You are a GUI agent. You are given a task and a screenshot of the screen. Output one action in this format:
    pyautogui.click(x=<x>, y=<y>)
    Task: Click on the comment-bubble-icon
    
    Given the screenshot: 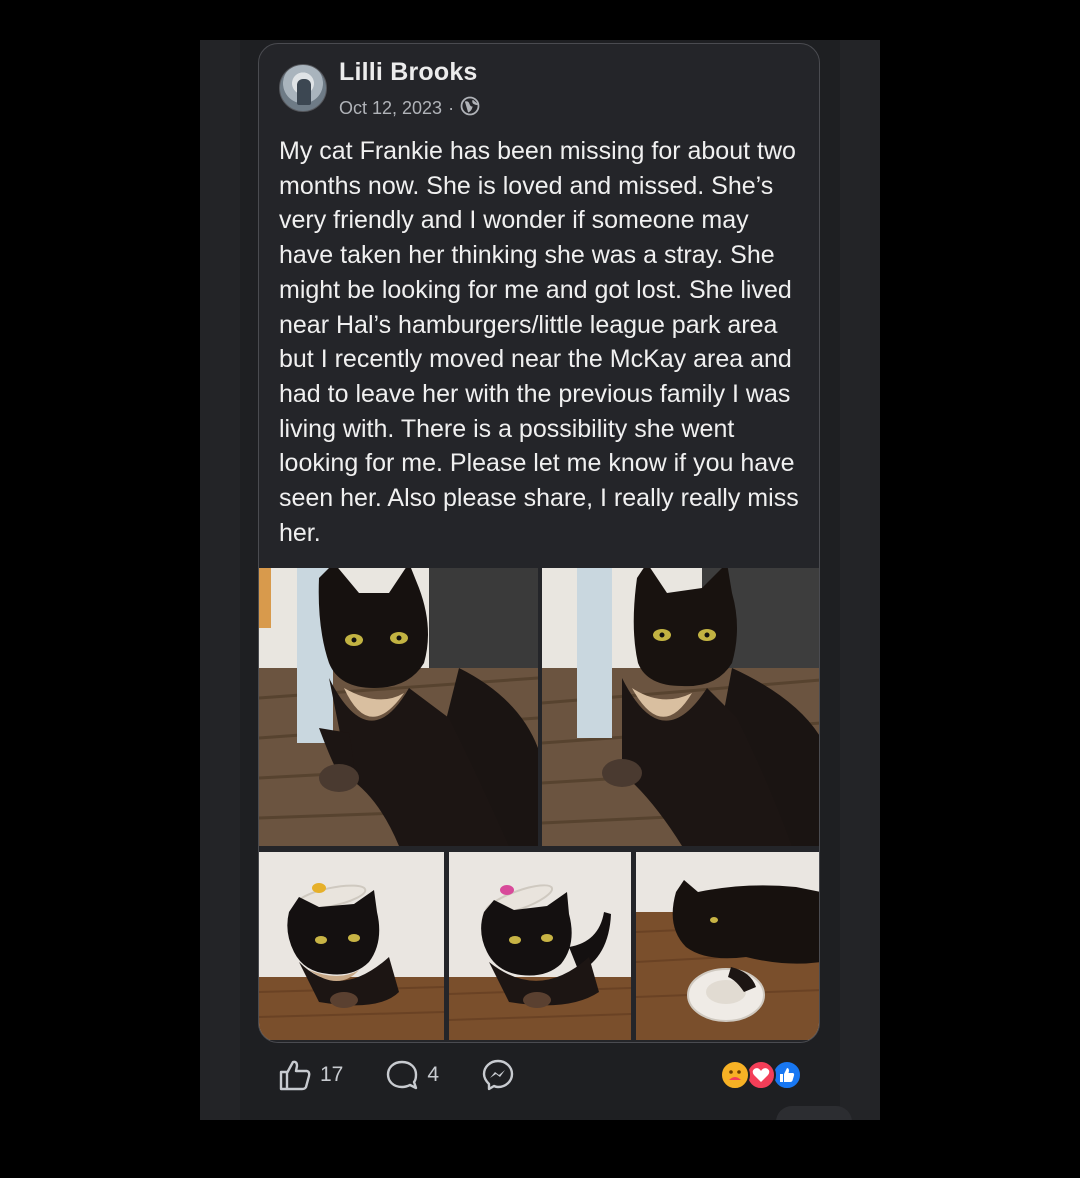 What is the action you would take?
    pyautogui.click(x=402, y=1075)
    